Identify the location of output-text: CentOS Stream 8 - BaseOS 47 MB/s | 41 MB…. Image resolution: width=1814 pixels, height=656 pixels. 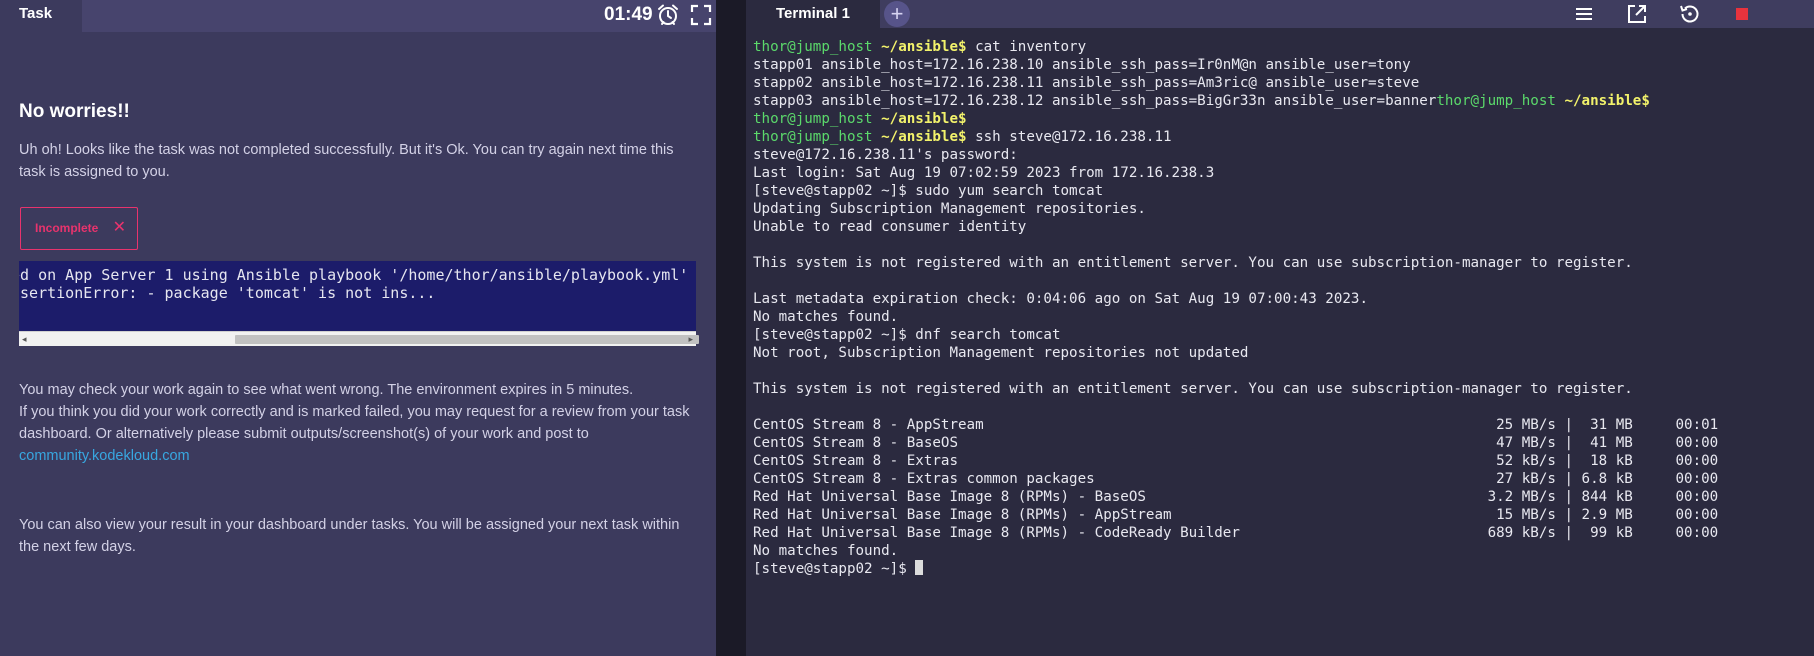
(1236, 443).